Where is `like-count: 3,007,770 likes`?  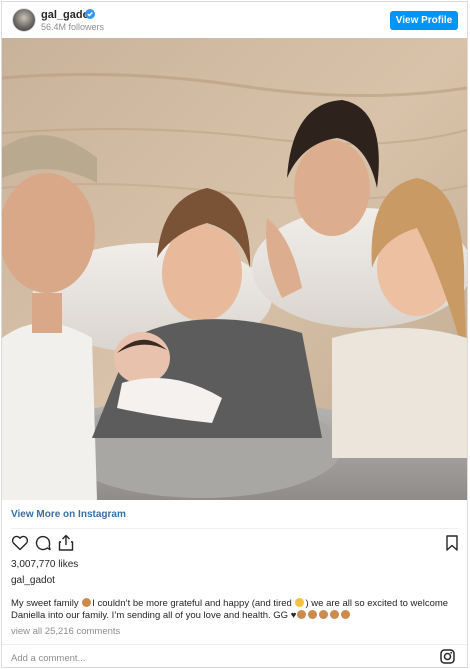
like-count: 3,007,770 likes is located at coordinates (45, 564).